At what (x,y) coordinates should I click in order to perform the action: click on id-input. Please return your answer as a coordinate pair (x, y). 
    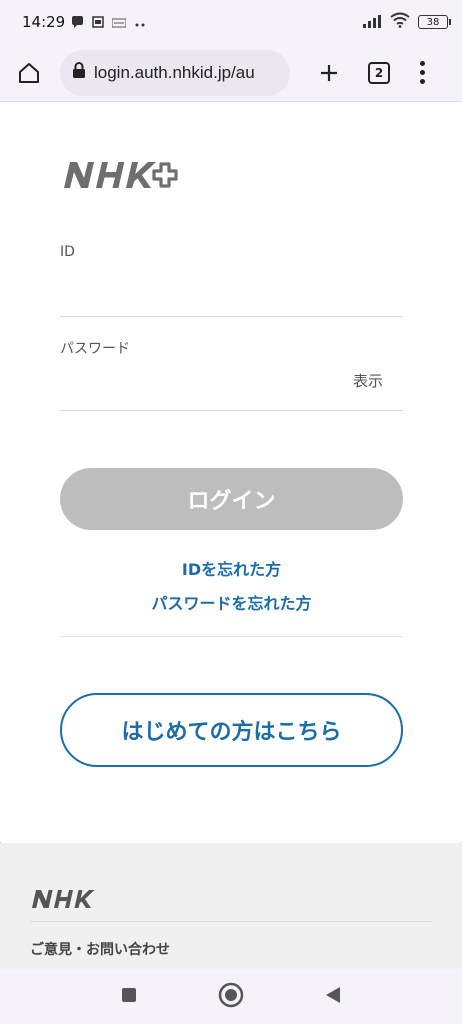
    Looking at the image, I should click on (231, 297).